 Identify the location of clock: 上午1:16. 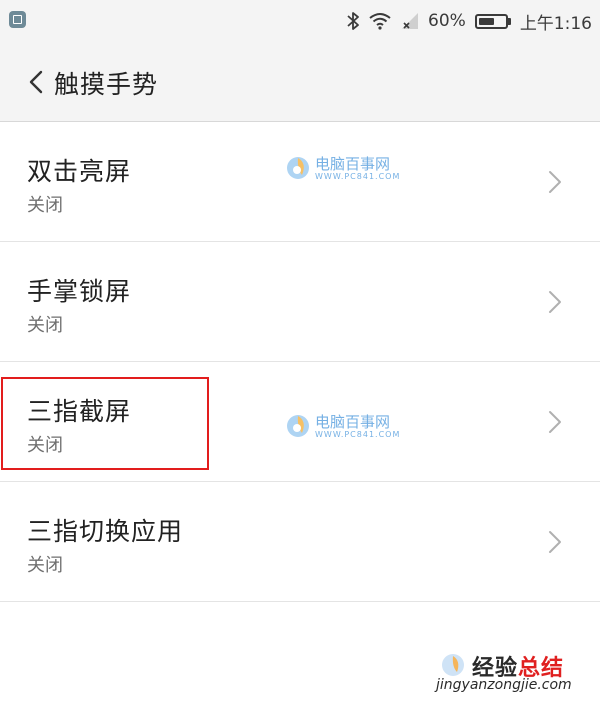
(555, 23).